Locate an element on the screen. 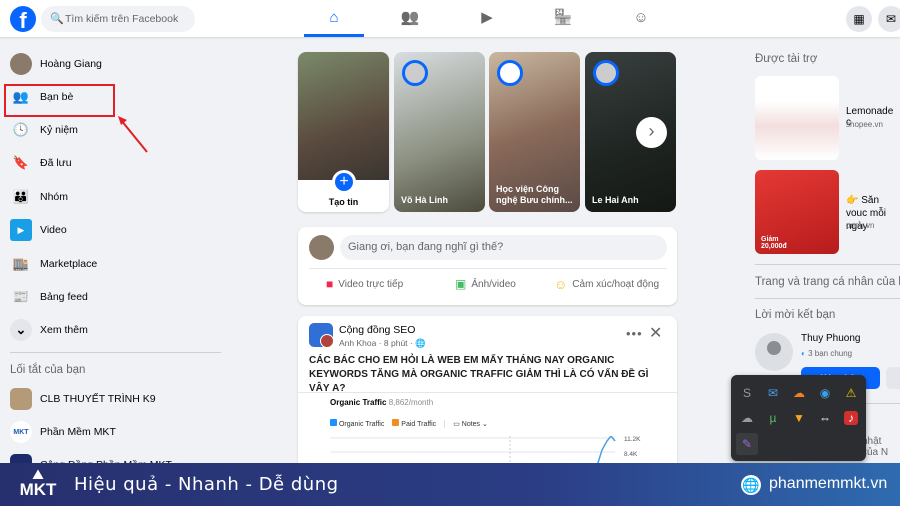 This screenshot has height=506, width=900. shortcut-item: MKT Phần Mềm MKT is located at coordinates (110, 432).